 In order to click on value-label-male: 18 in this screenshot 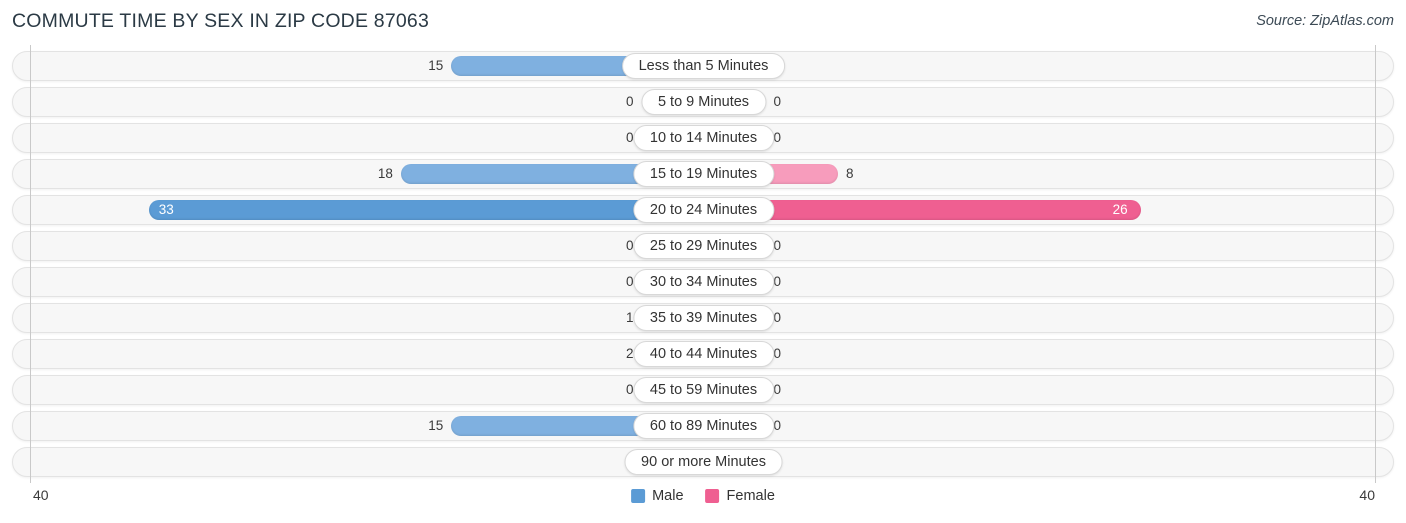, I will do `click(385, 173)`.